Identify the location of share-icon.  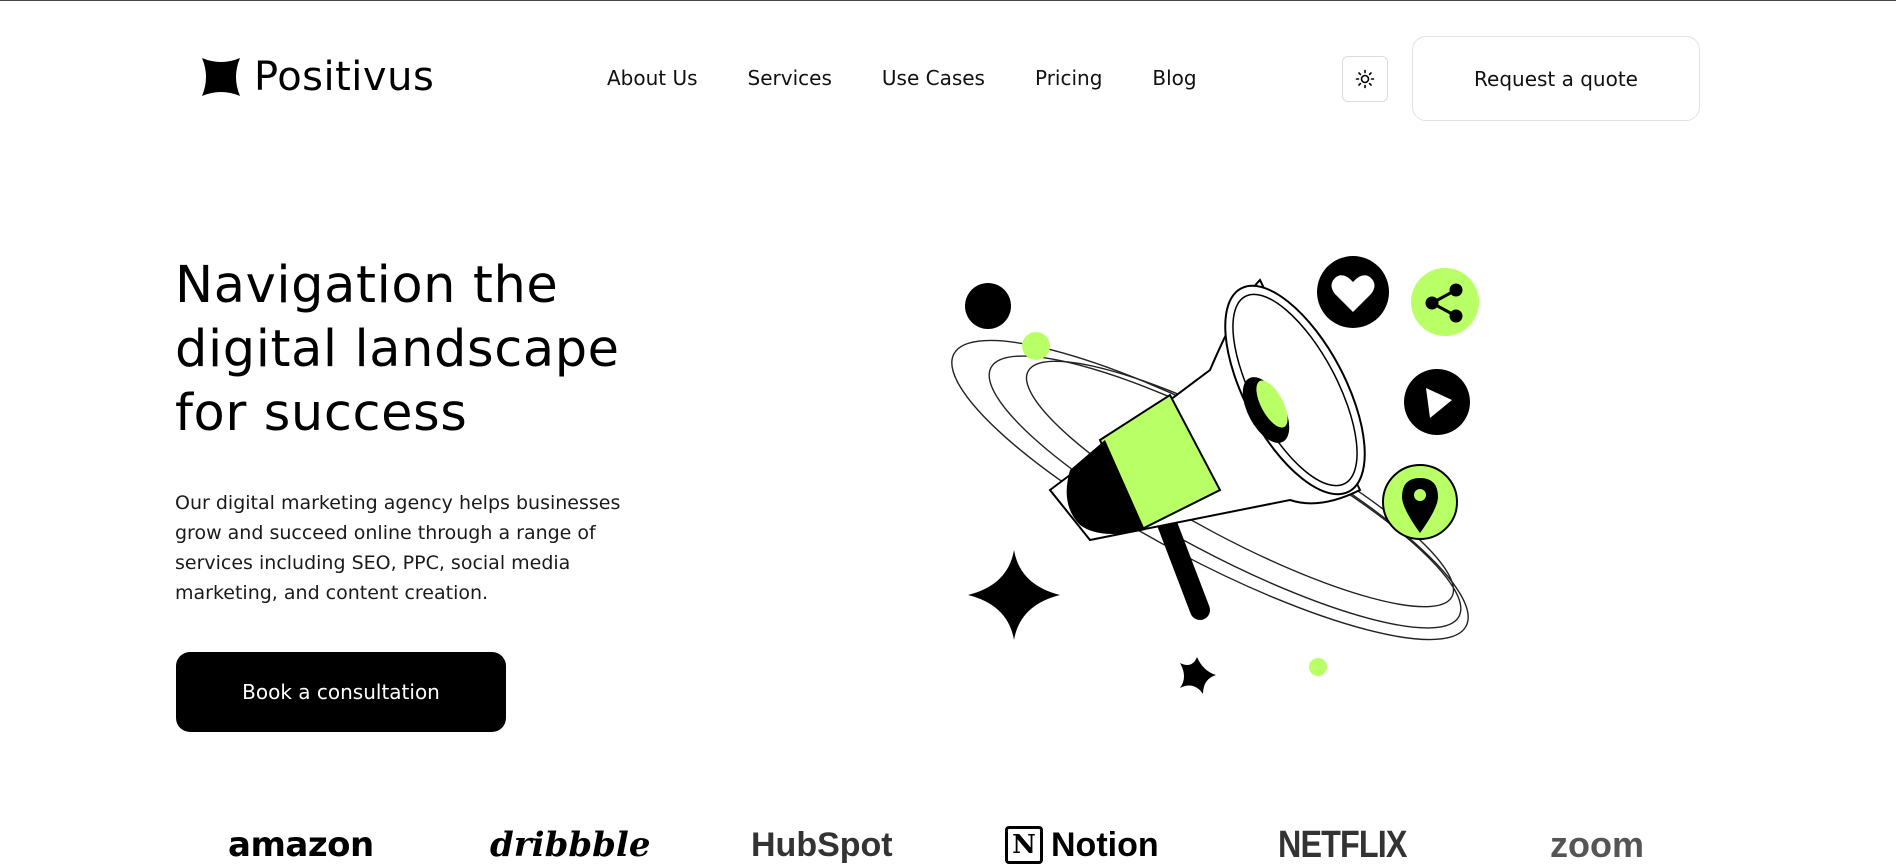
(1445, 302).